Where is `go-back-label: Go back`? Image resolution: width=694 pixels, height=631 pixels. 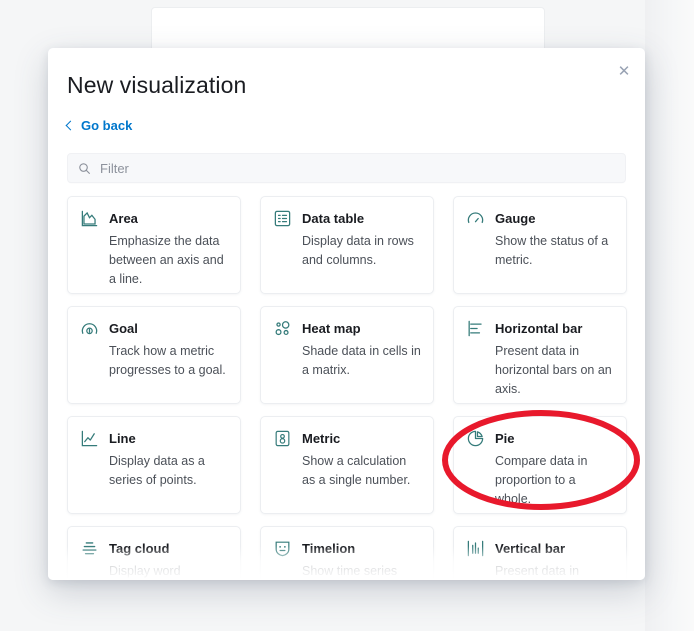
go-back-label: Go back is located at coordinates (107, 125).